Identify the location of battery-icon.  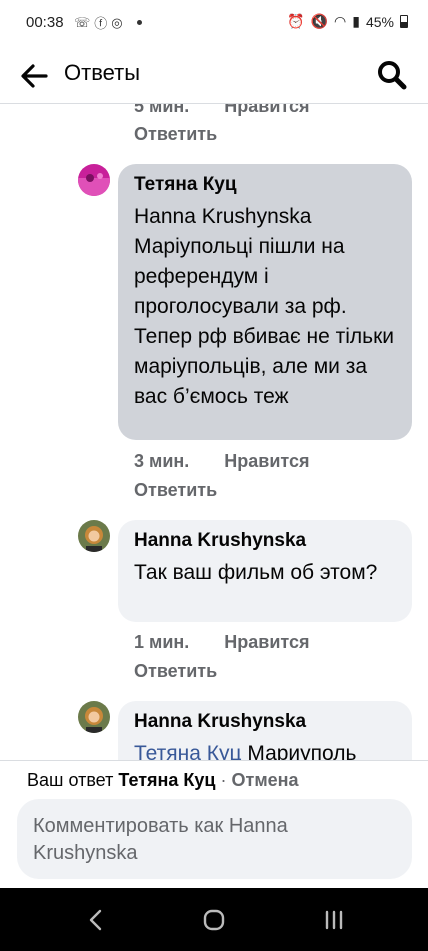
(404, 21).